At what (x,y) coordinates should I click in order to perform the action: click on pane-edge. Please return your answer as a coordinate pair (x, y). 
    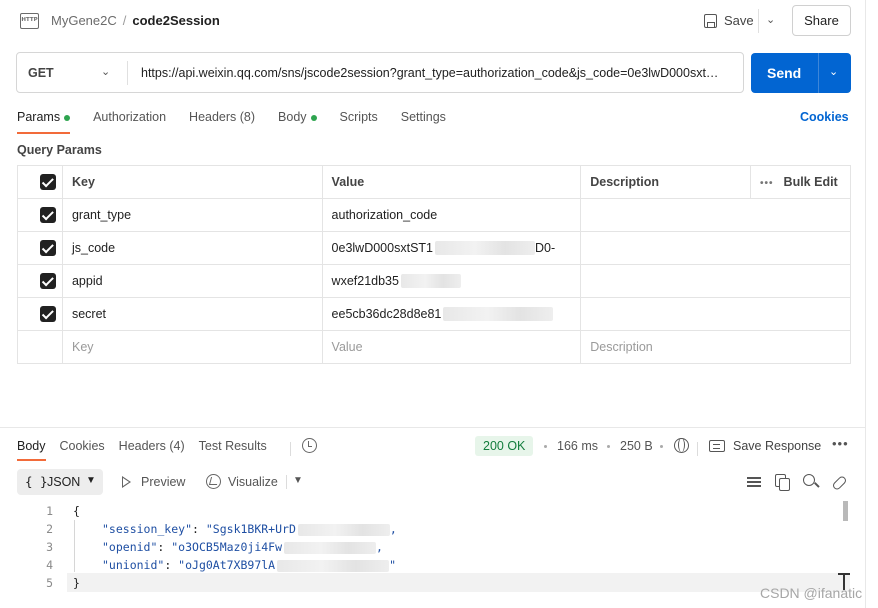
    Looking at the image, I should click on (865, 304).